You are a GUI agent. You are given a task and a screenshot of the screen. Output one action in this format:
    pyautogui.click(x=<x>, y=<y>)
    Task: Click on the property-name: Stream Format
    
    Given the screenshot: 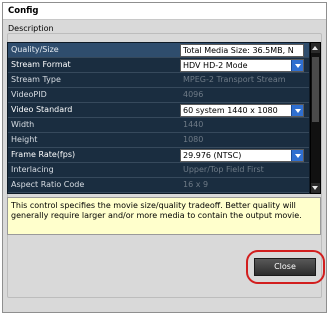 What is the action you would take?
    pyautogui.click(x=41, y=64)
    